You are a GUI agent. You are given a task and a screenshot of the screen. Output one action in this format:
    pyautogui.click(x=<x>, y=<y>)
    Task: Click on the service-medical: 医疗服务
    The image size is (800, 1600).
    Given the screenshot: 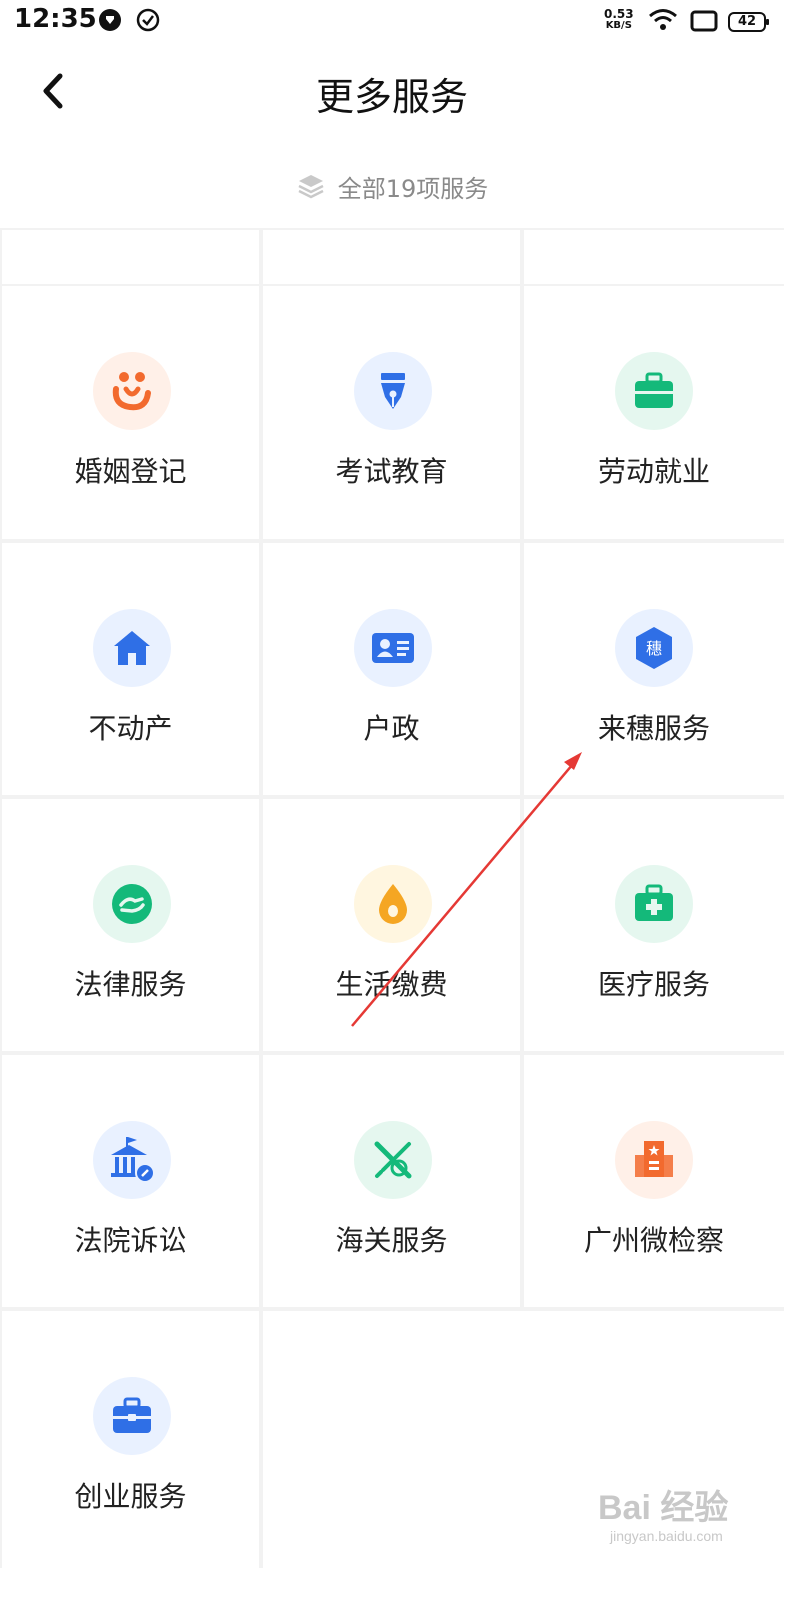 What is the action you would take?
    pyautogui.click(x=654, y=925)
    